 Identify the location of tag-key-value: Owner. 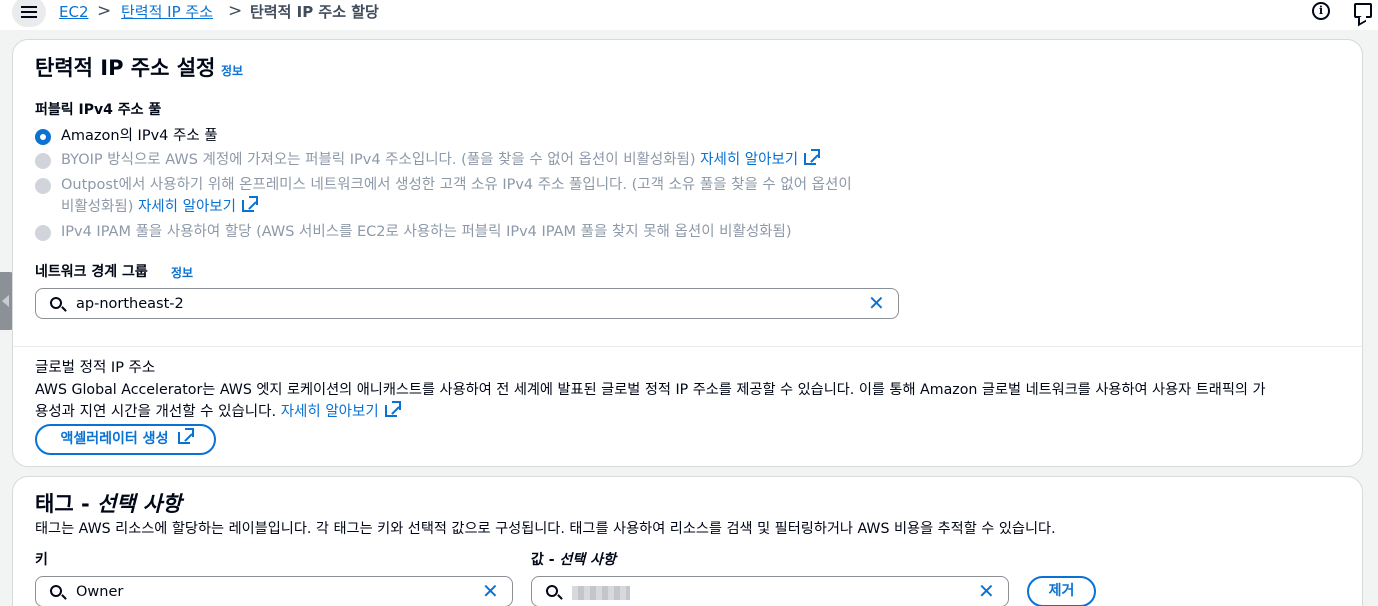
(100, 592).